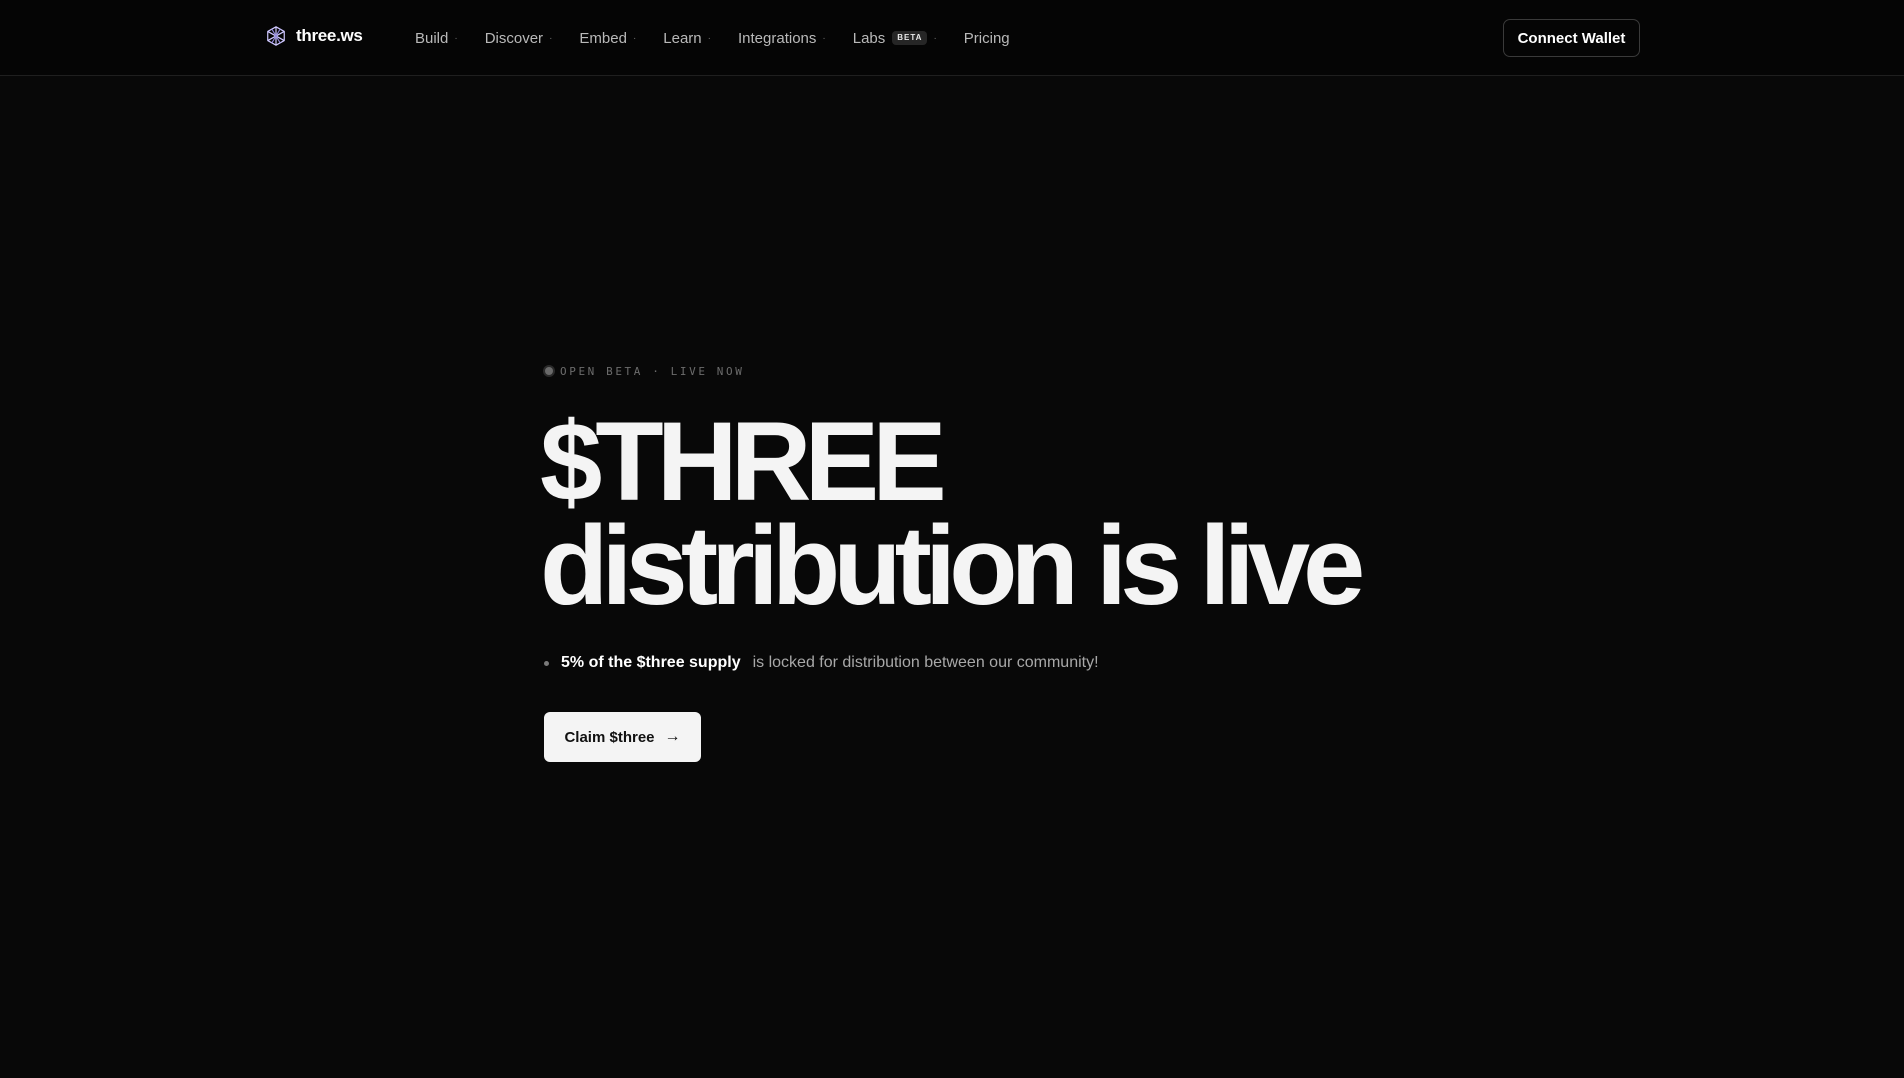 Image resolution: width=1904 pixels, height=1078 pixels. I want to click on nav-item-label: Discover, so click(514, 38).